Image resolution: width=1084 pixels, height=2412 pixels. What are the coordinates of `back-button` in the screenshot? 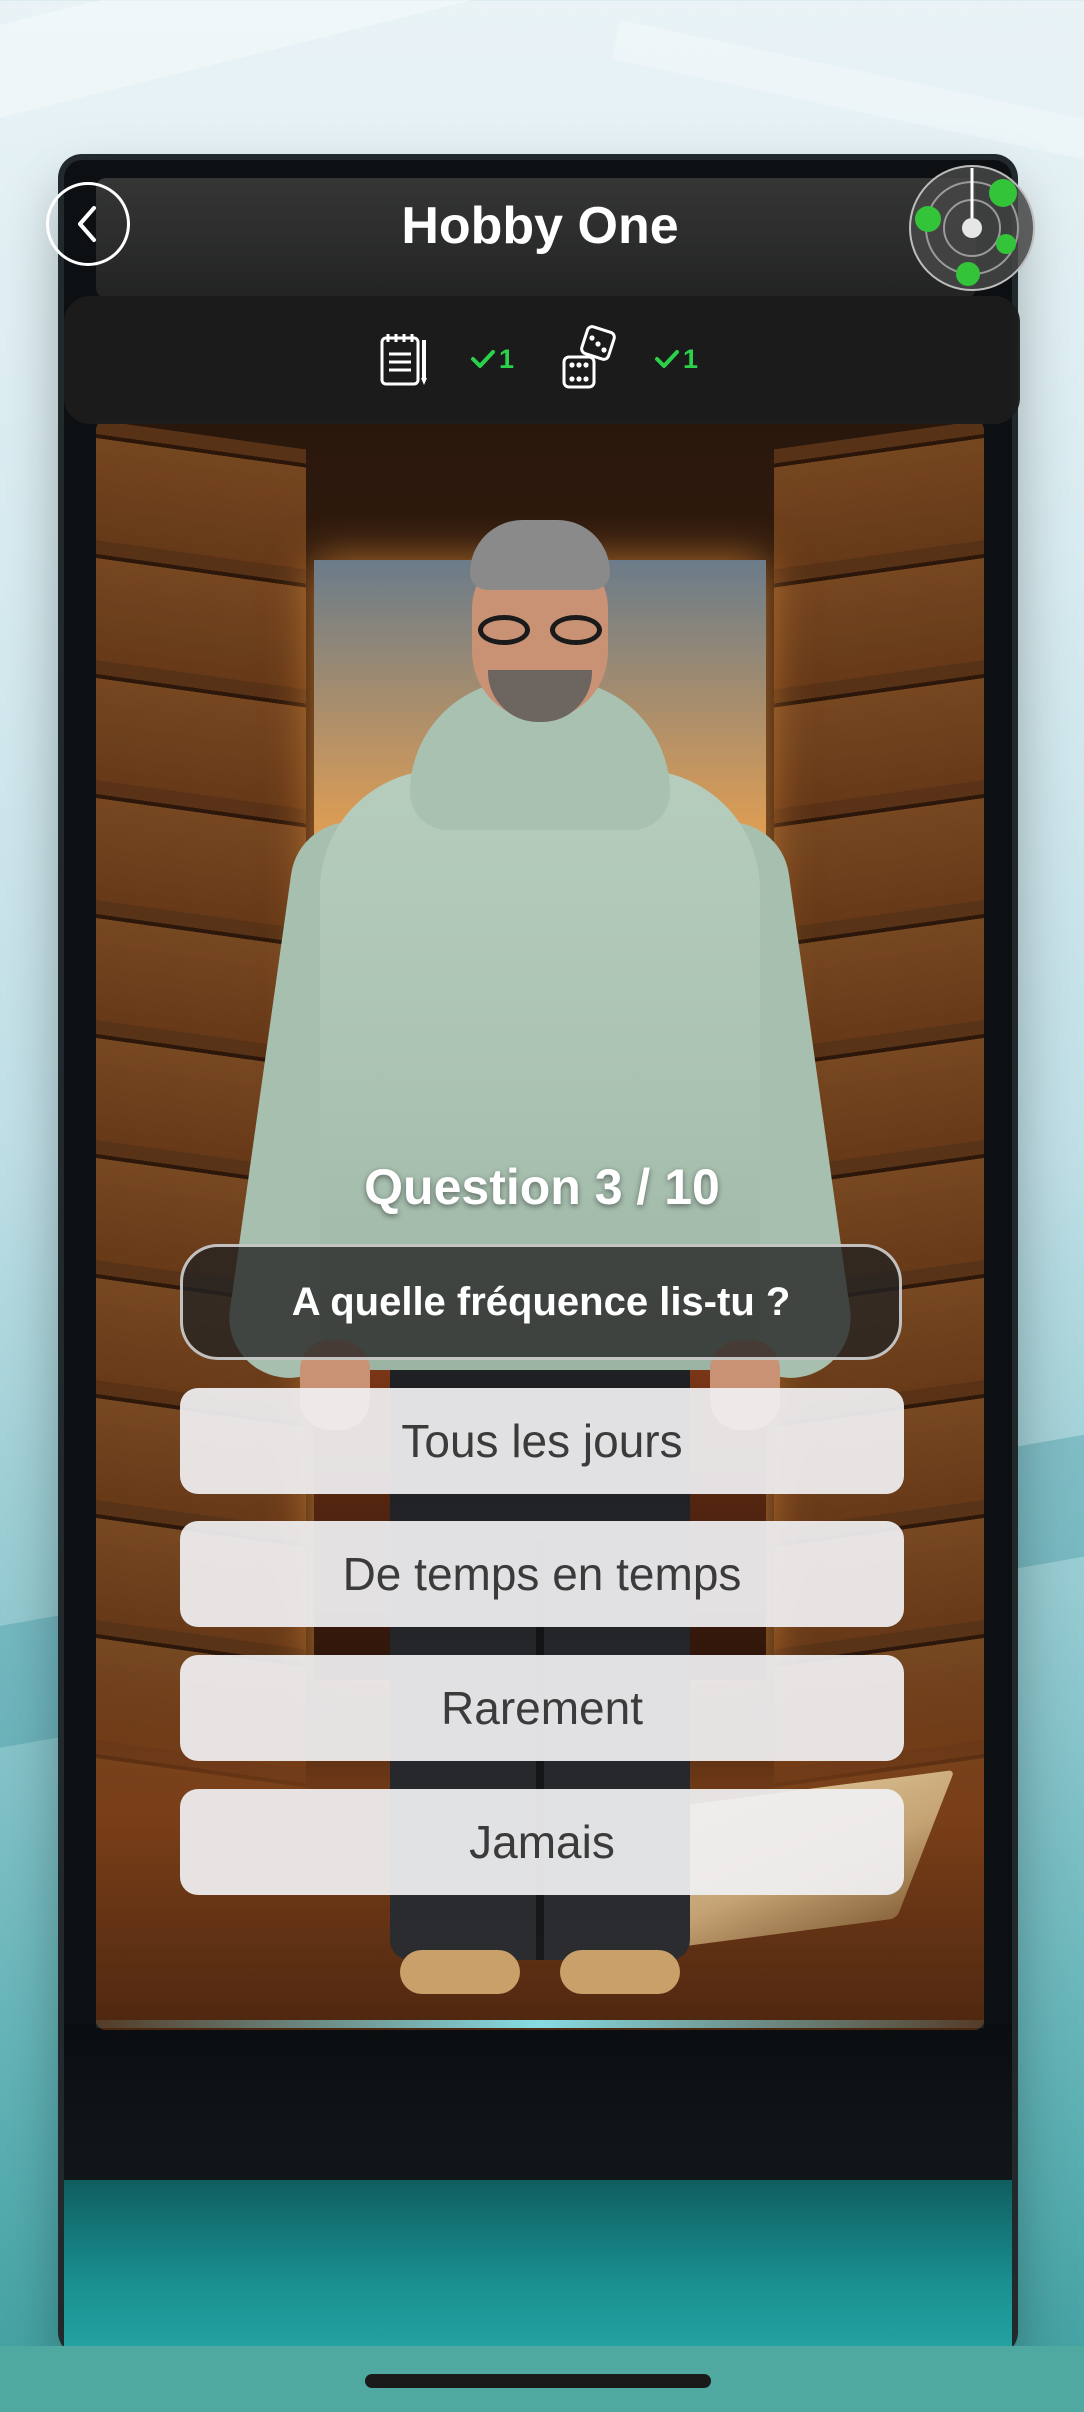 It's located at (88, 224).